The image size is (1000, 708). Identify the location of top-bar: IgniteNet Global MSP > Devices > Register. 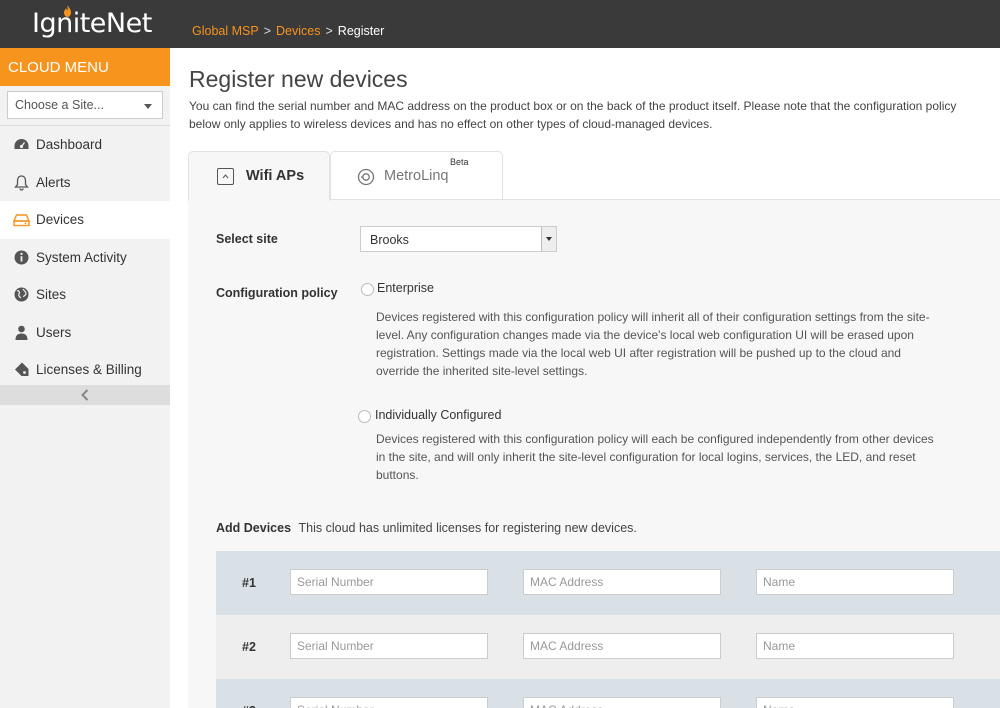
(500, 24).